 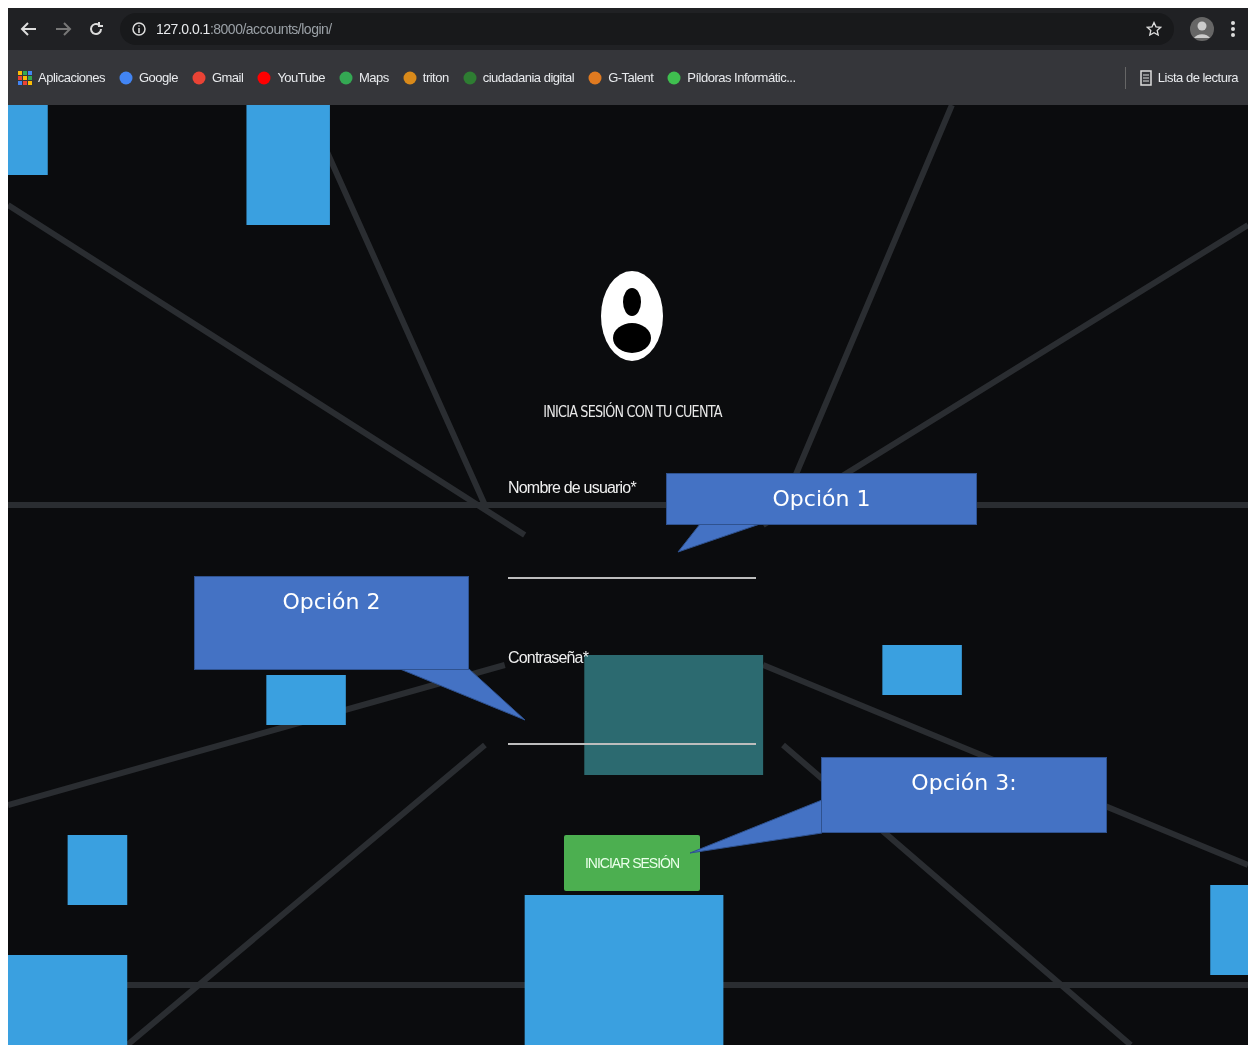 I want to click on address-bar: 127.0.0.1:8000/accounts/login/, so click(x=647, y=29).